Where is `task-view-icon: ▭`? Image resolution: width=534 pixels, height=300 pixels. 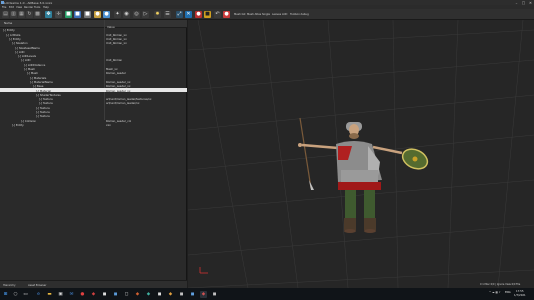
task-view-icon: ▭ is located at coordinates (25, 294).